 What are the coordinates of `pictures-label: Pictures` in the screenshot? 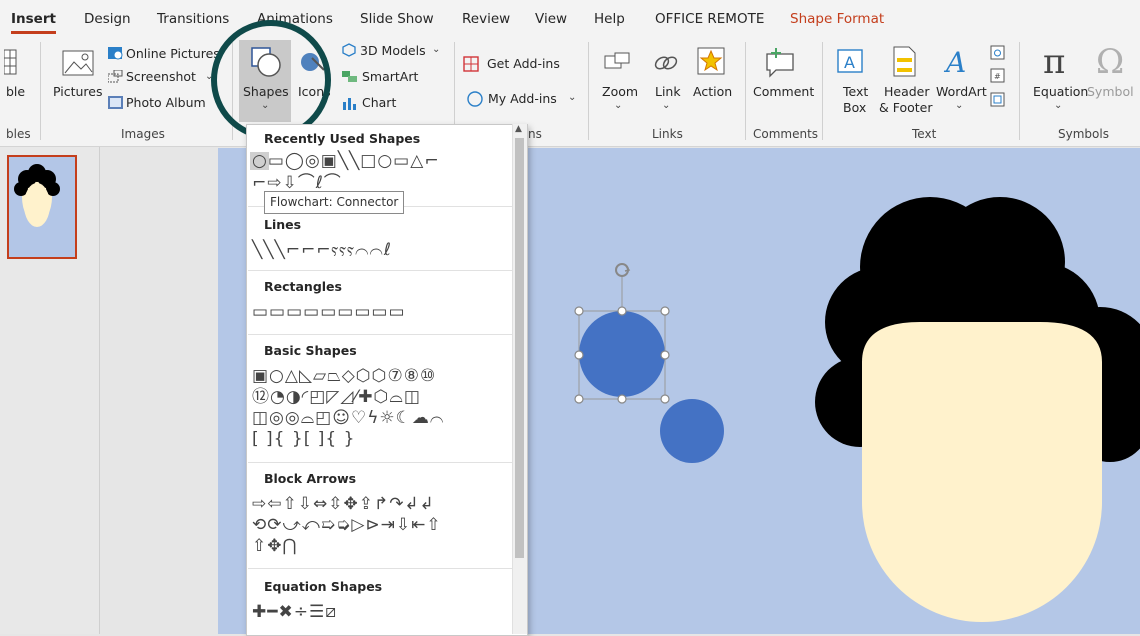 It's located at (78, 91).